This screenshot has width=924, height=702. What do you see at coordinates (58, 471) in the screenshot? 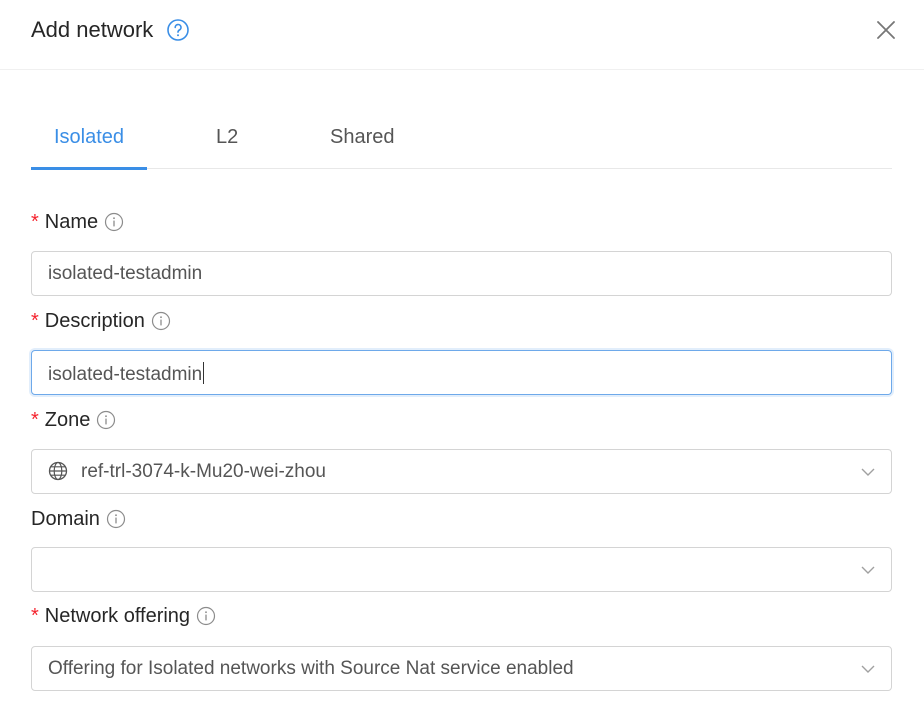
I see `globe-icon` at bounding box center [58, 471].